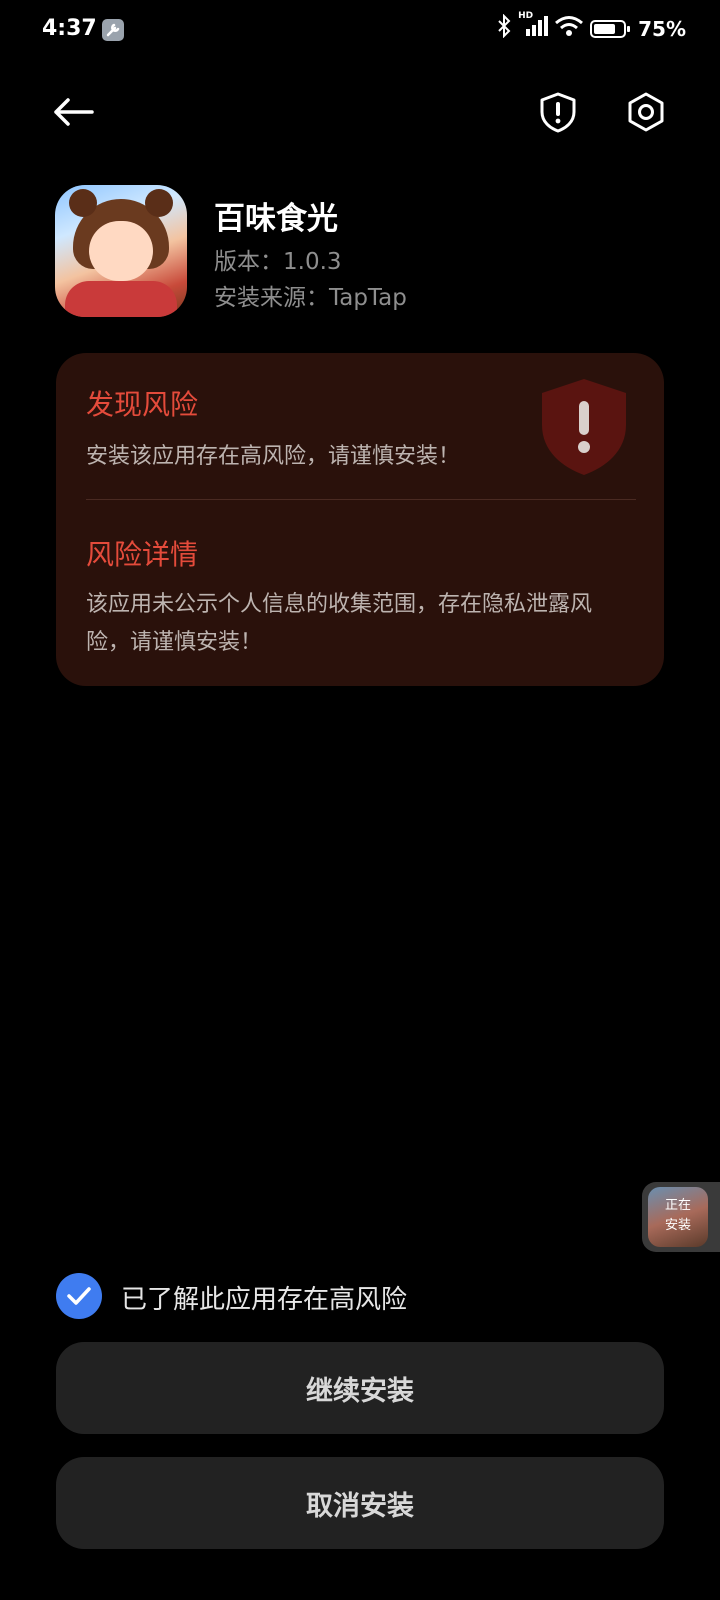  I want to click on wifi-icon, so click(569, 28).